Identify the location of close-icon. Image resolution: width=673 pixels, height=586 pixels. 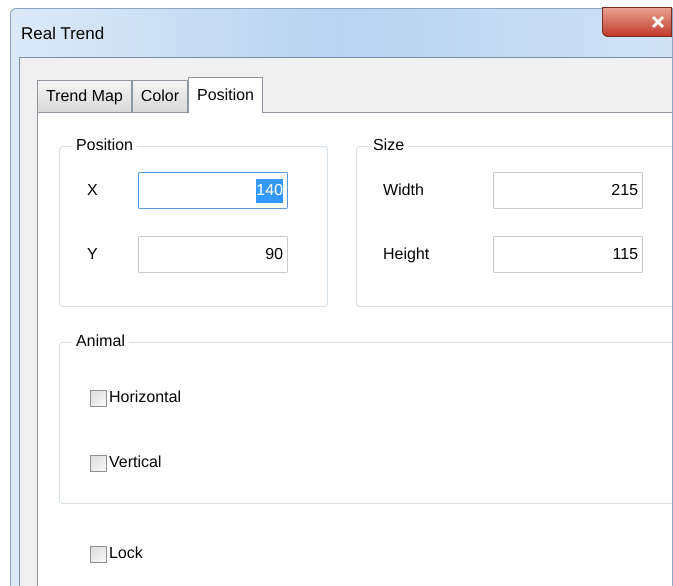
(658, 22).